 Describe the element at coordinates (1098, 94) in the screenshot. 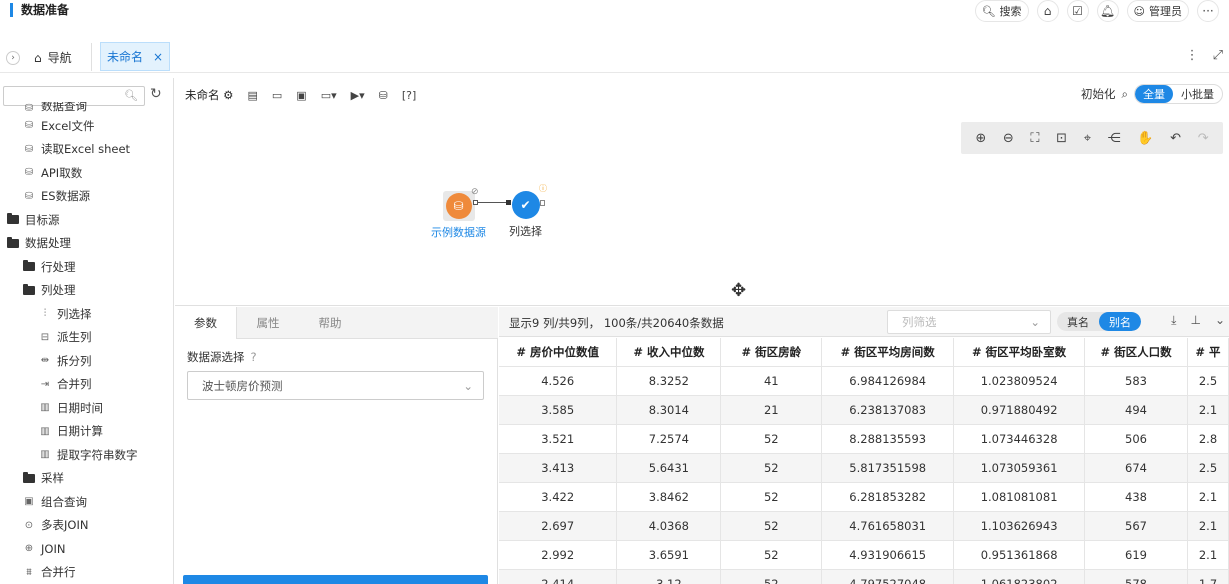

I see `init-label: 初始化` at that location.